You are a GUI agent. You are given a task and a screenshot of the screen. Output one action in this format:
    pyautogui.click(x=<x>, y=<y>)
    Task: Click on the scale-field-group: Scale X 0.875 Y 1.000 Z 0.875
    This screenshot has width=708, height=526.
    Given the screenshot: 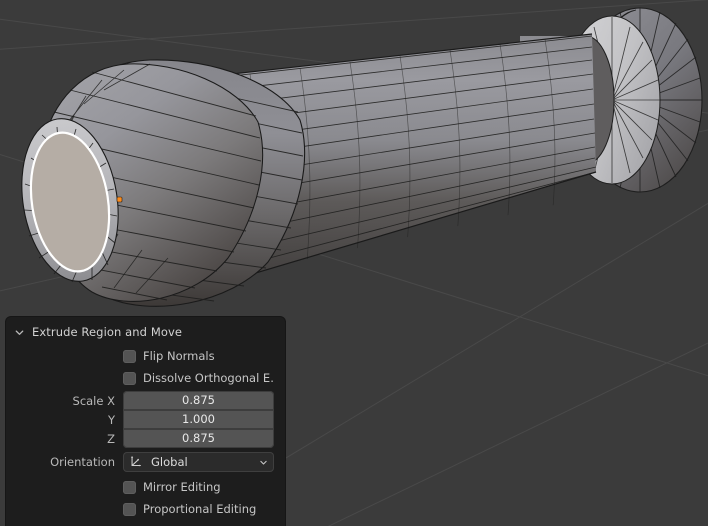 What is the action you would take?
    pyautogui.click(x=145, y=419)
    